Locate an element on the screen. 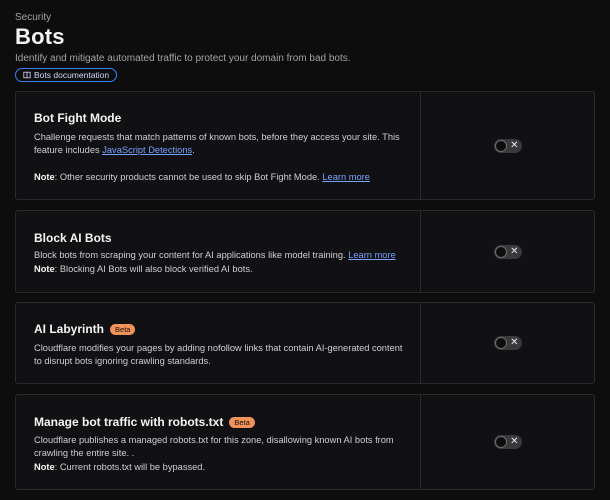  ai-labyrinth-toggle: ✕ is located at coordinates (507, 343).